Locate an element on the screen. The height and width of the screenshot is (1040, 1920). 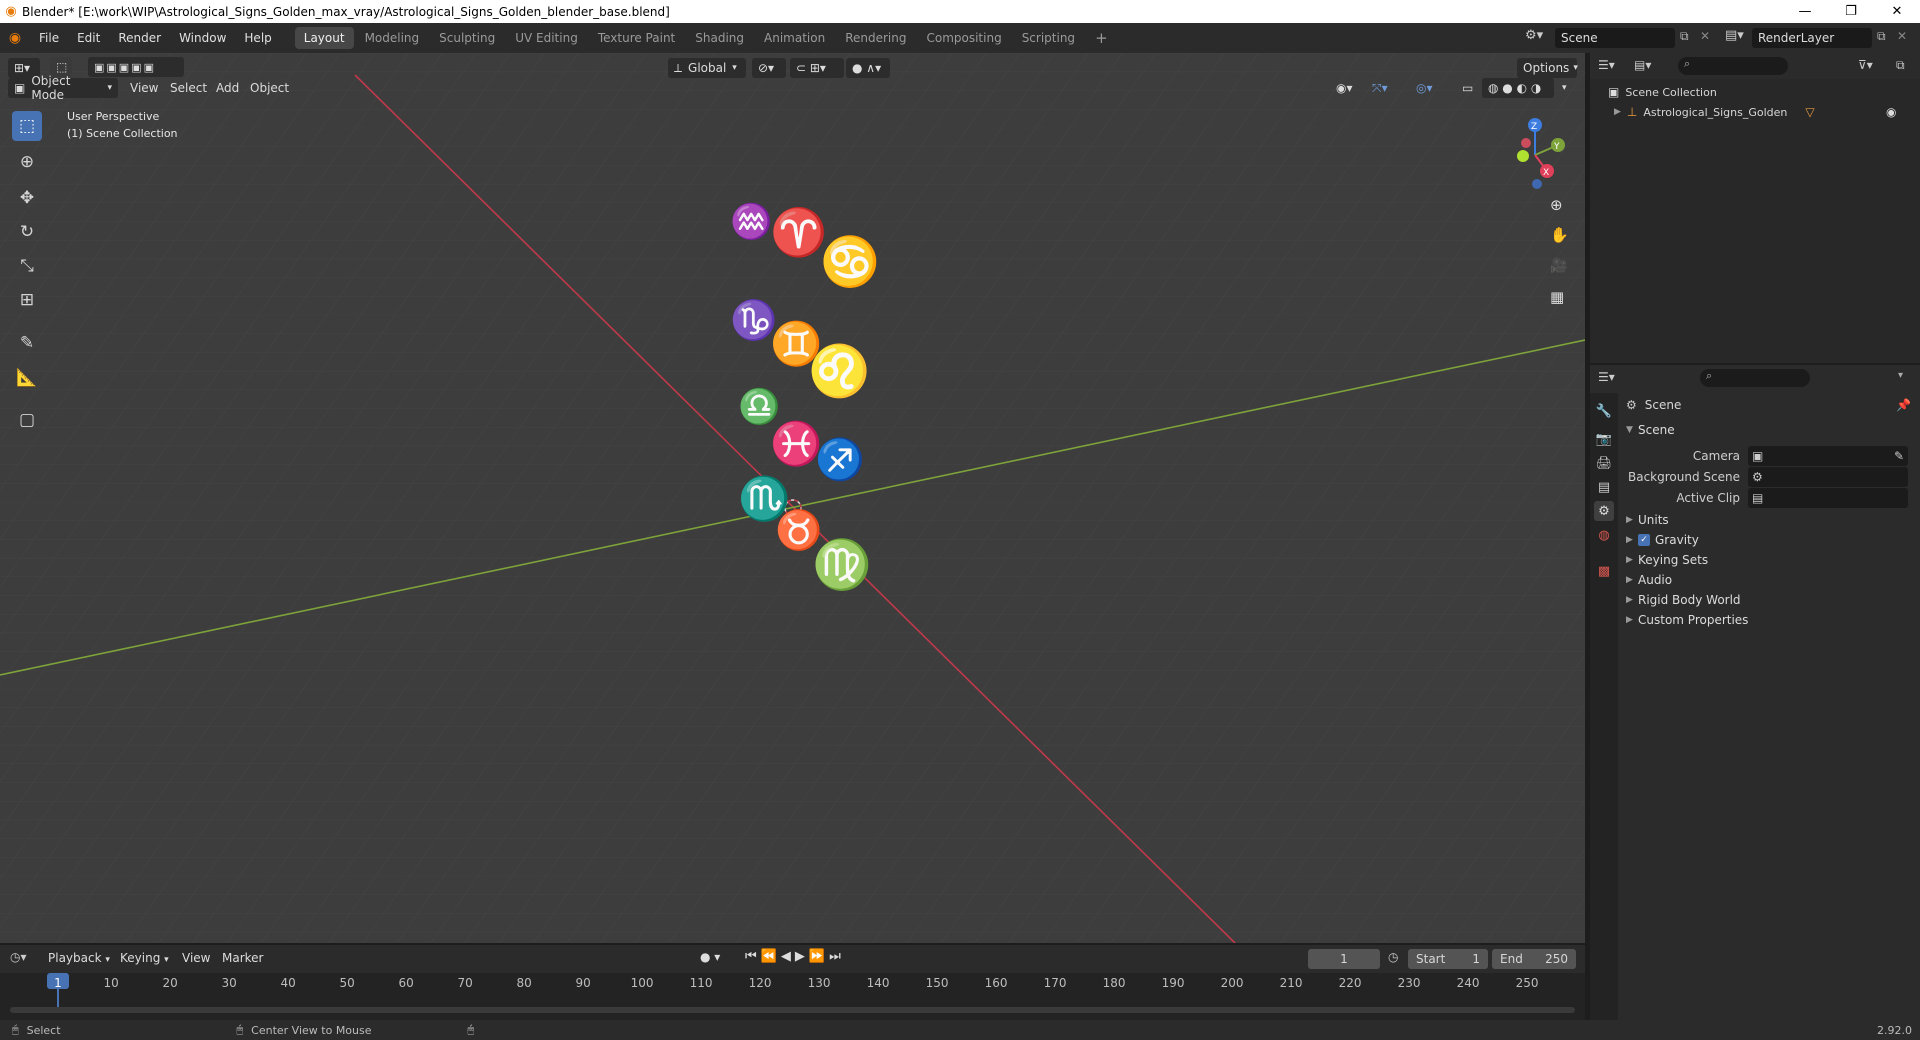
scene-selector: Scene is located at coordinates (1615, 38).